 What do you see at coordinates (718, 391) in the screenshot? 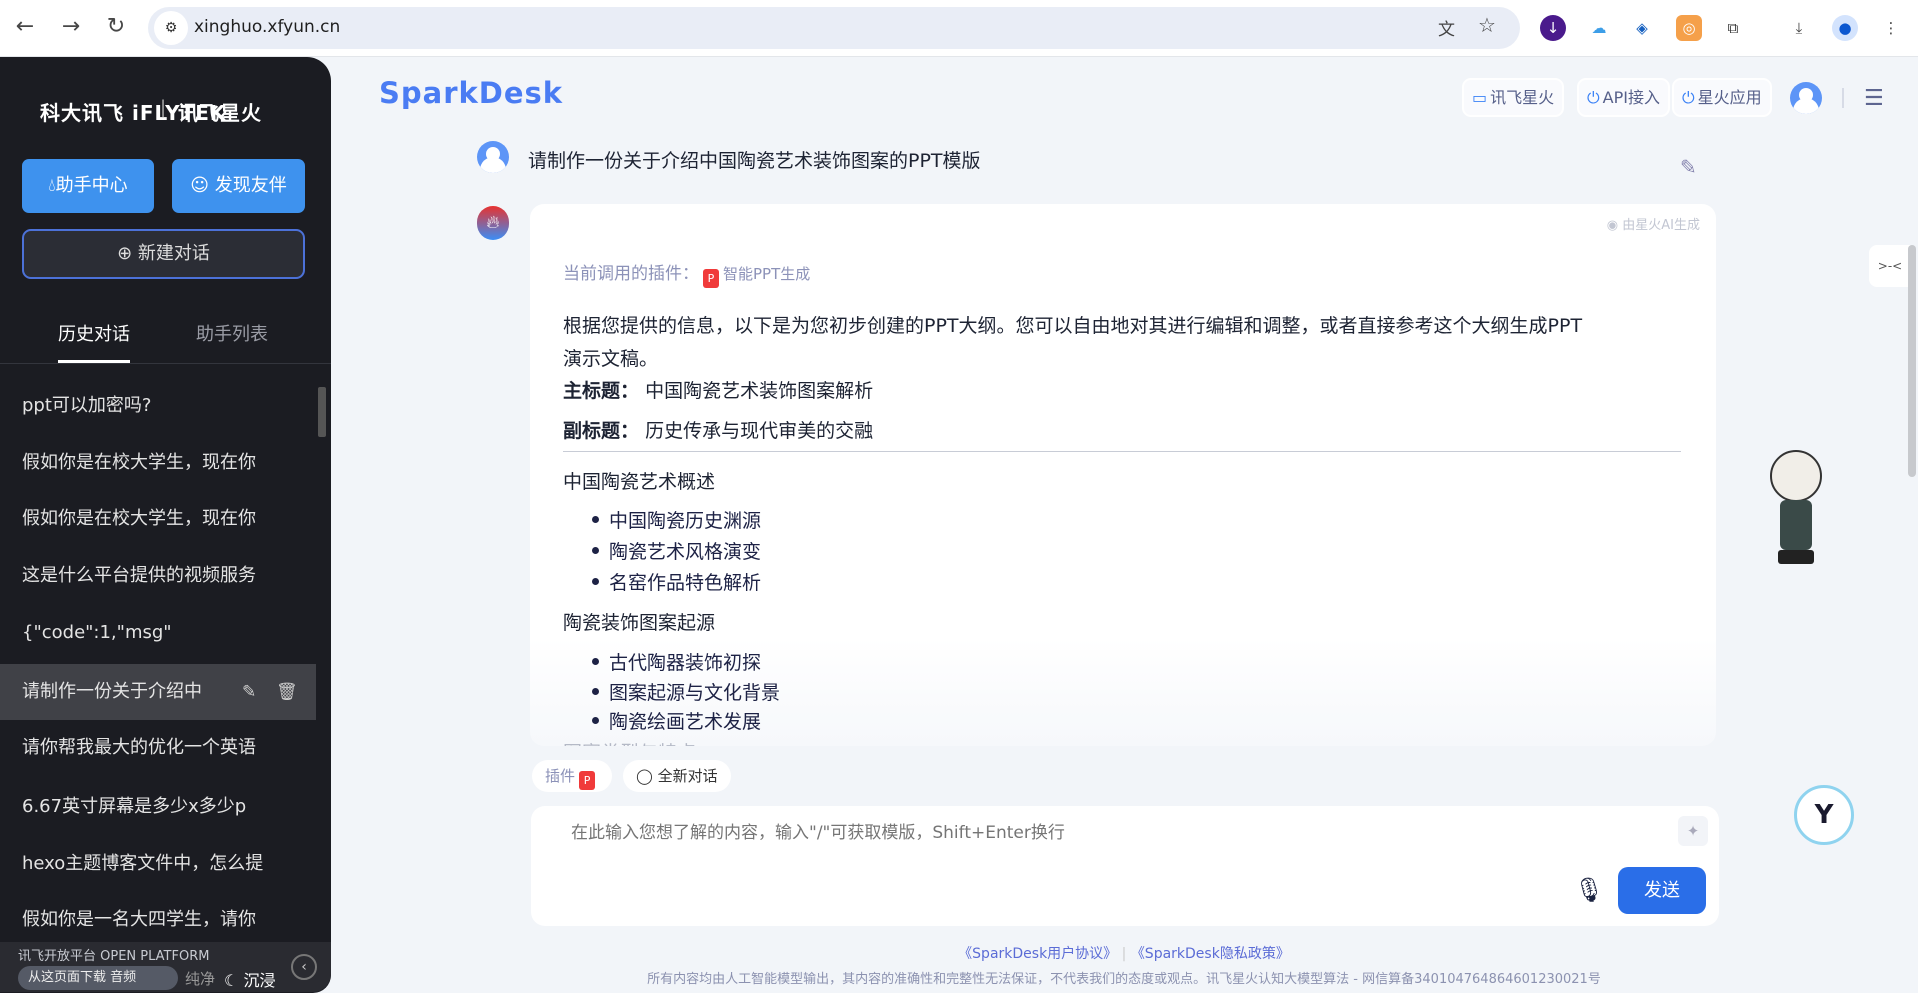
I see `main-title-line: 主标题： 中国陶瓷艺术装饰图案解析` at bounding box center [718, 391].